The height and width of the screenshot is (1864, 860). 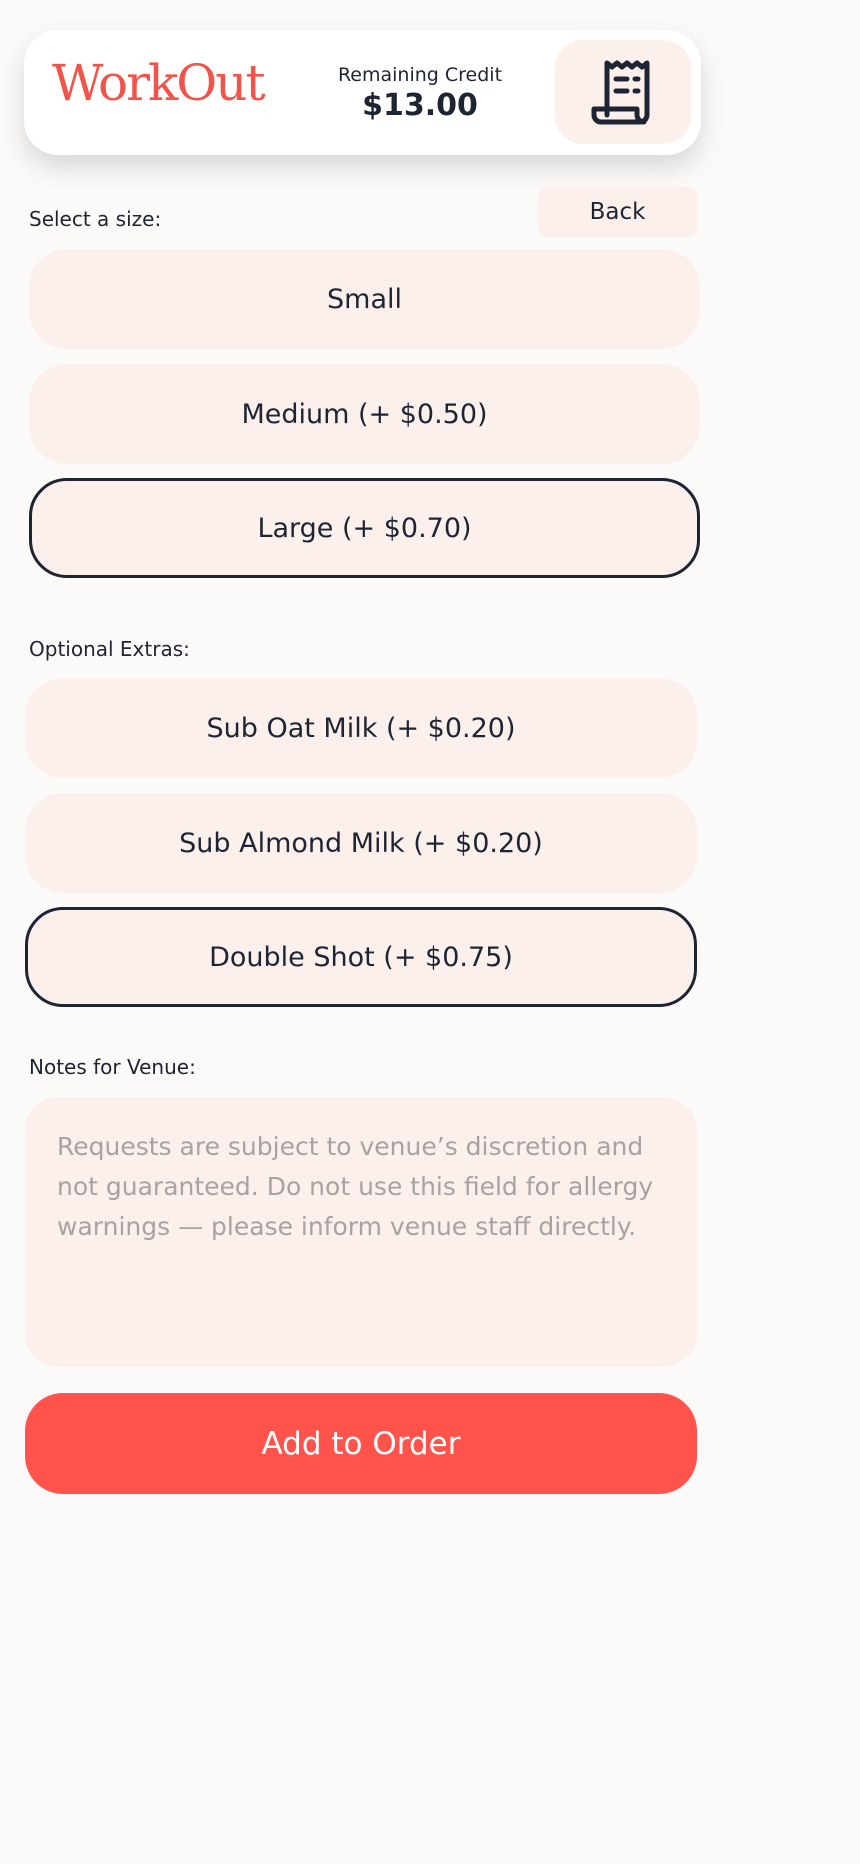 I want to click on credit-value: $13.00, so click(x=420, y=105).